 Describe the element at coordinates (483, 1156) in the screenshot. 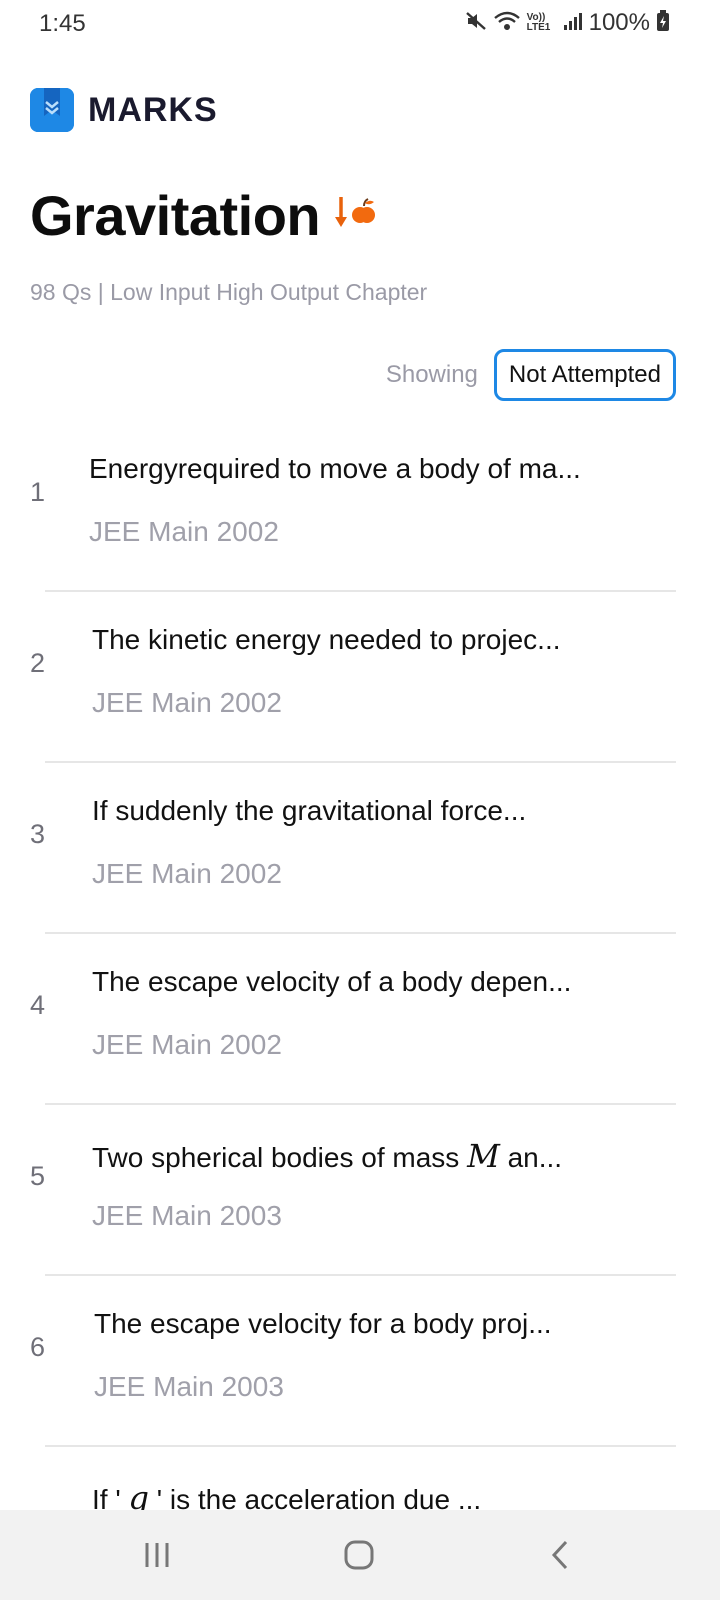

I see `math-symbol: M` at that location.